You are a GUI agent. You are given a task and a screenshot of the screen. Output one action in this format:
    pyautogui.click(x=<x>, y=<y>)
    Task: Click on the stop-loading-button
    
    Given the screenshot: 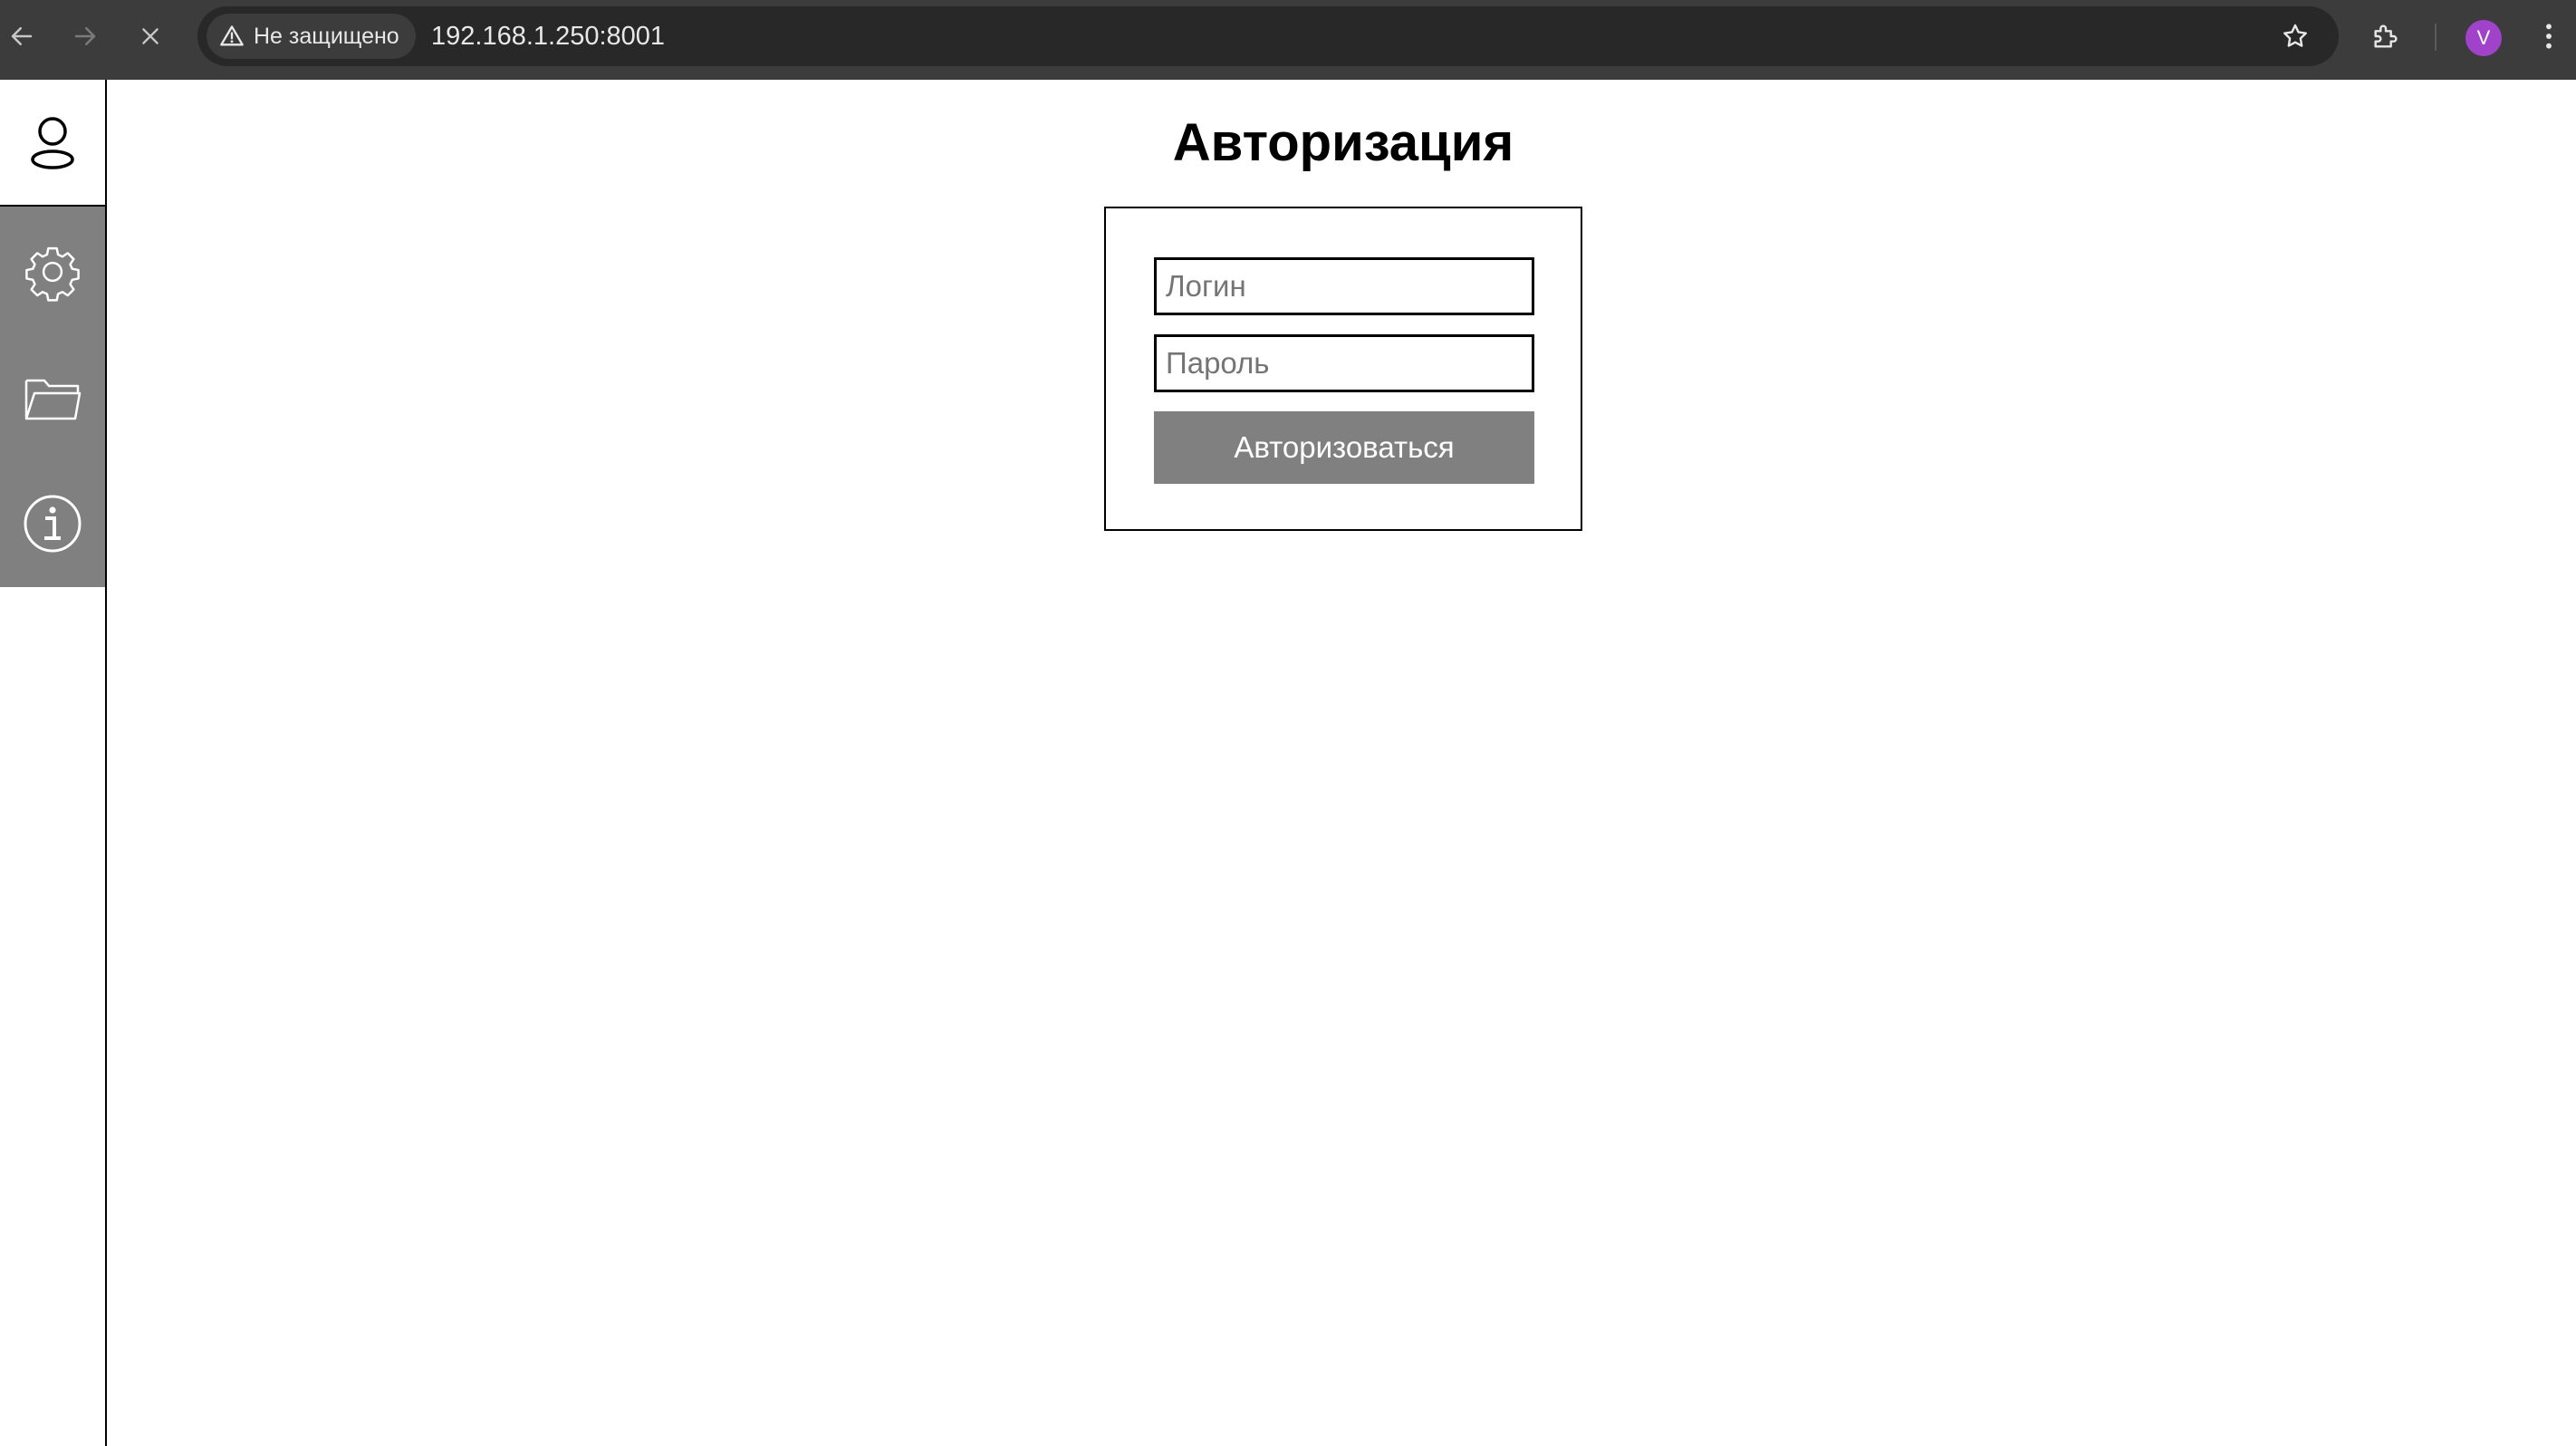 What is the action you would take?
    pyautogui.click(x=150, y=36)
    